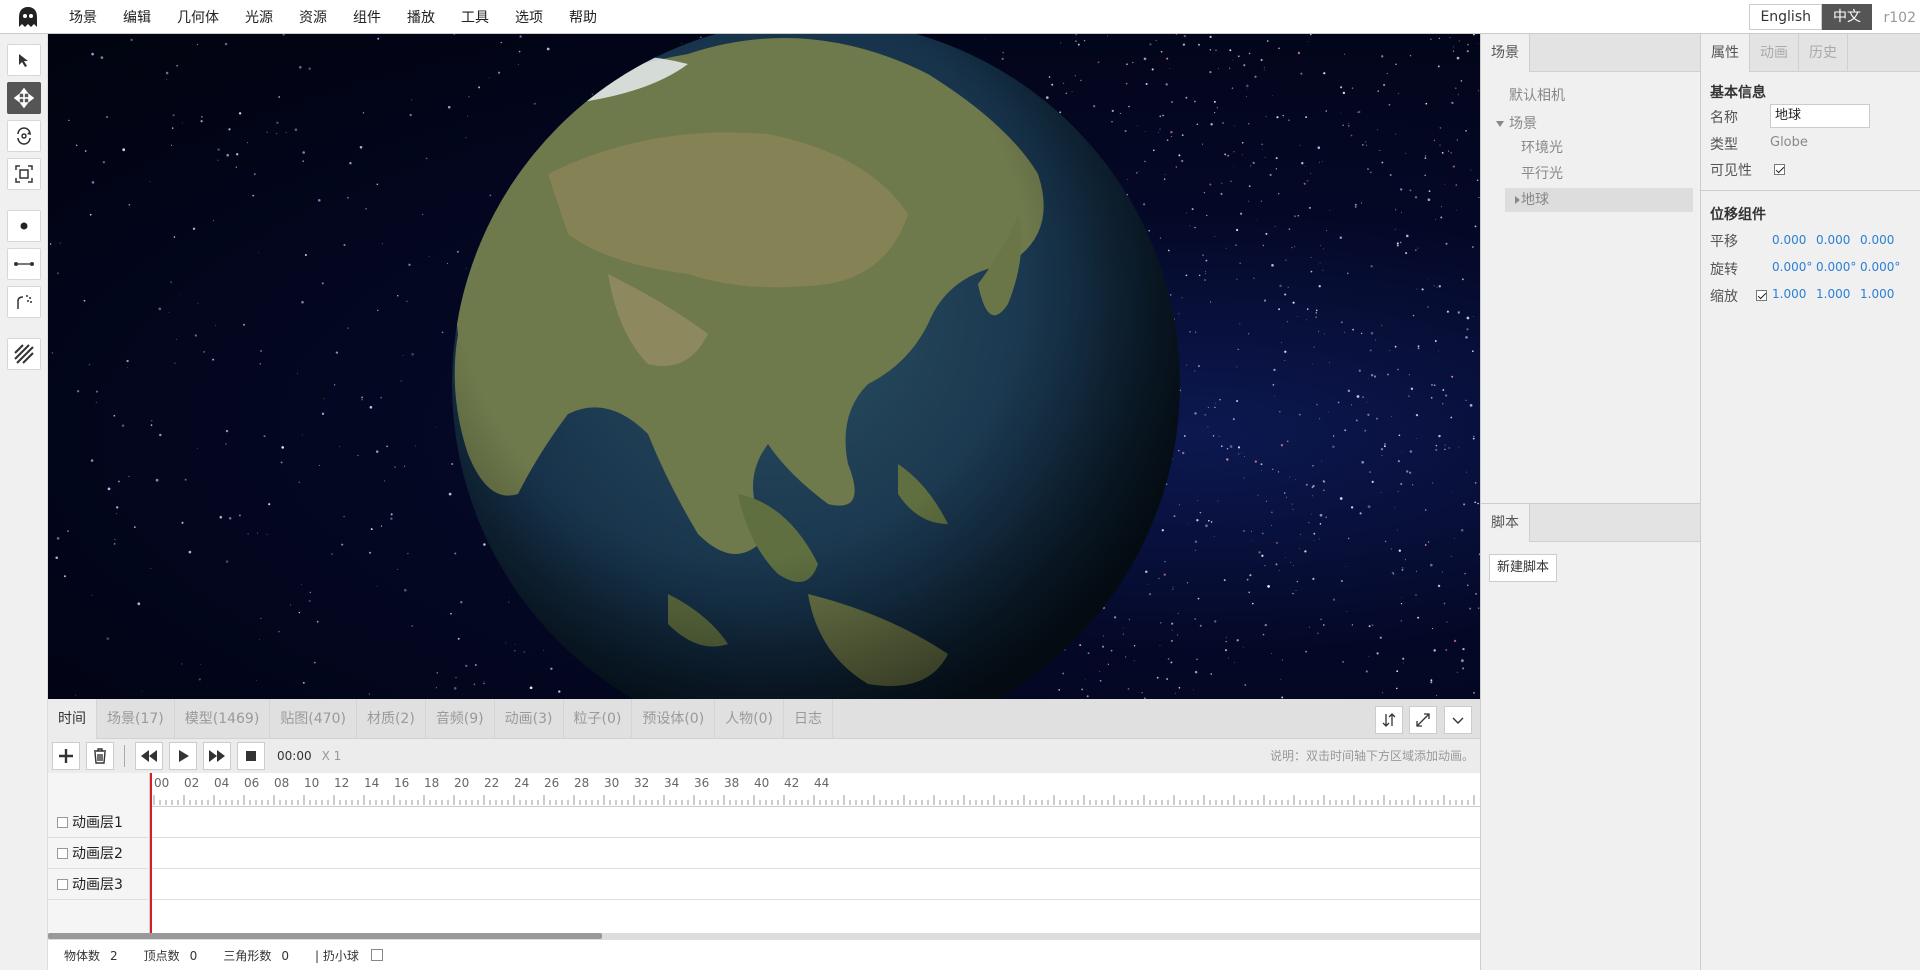 The height and width of the screenshot is (970, 1920). What do you see at coordinates (1725, 53) in the screenshot?
I see `tab-properties: 属性` at bounding box center [1725, 53].